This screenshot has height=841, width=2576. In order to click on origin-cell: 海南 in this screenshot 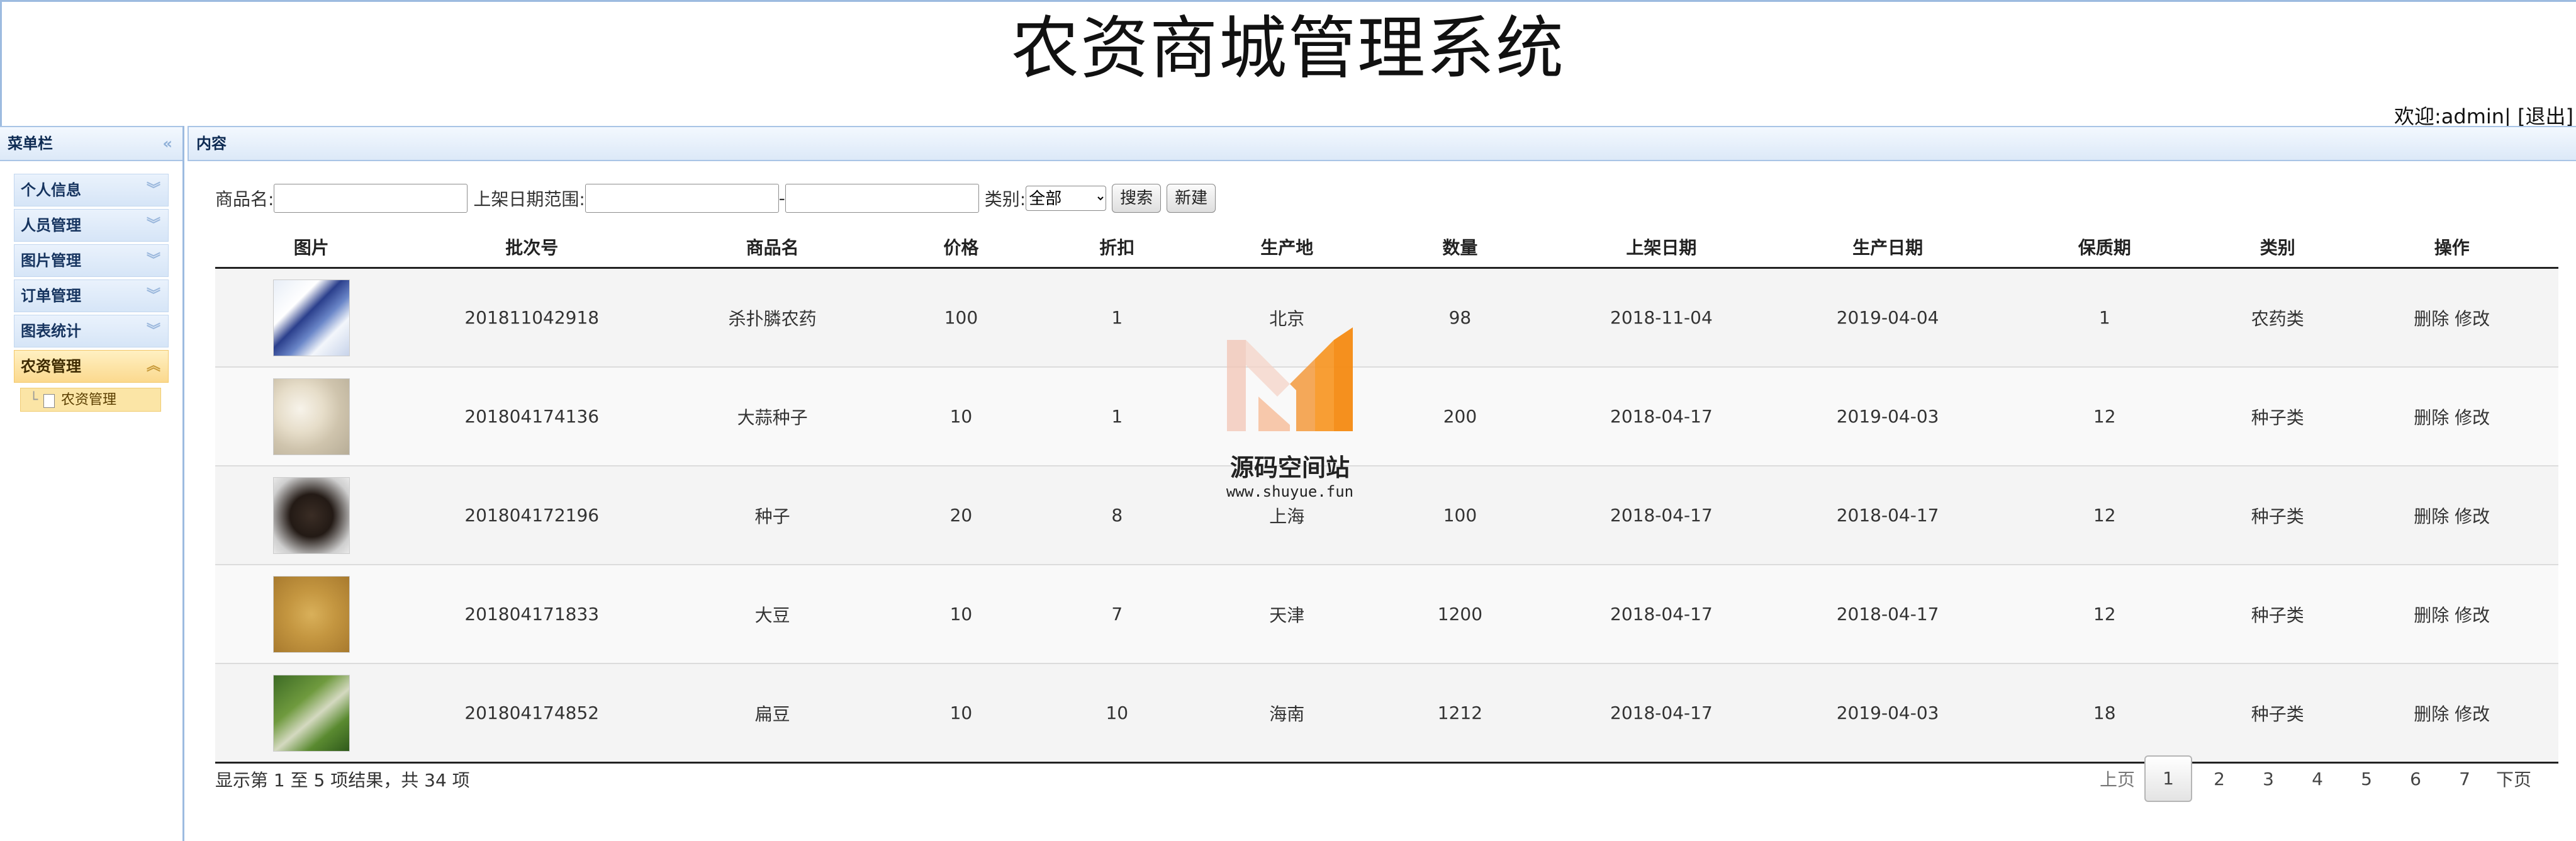, I will do `click(1287, 713)`.